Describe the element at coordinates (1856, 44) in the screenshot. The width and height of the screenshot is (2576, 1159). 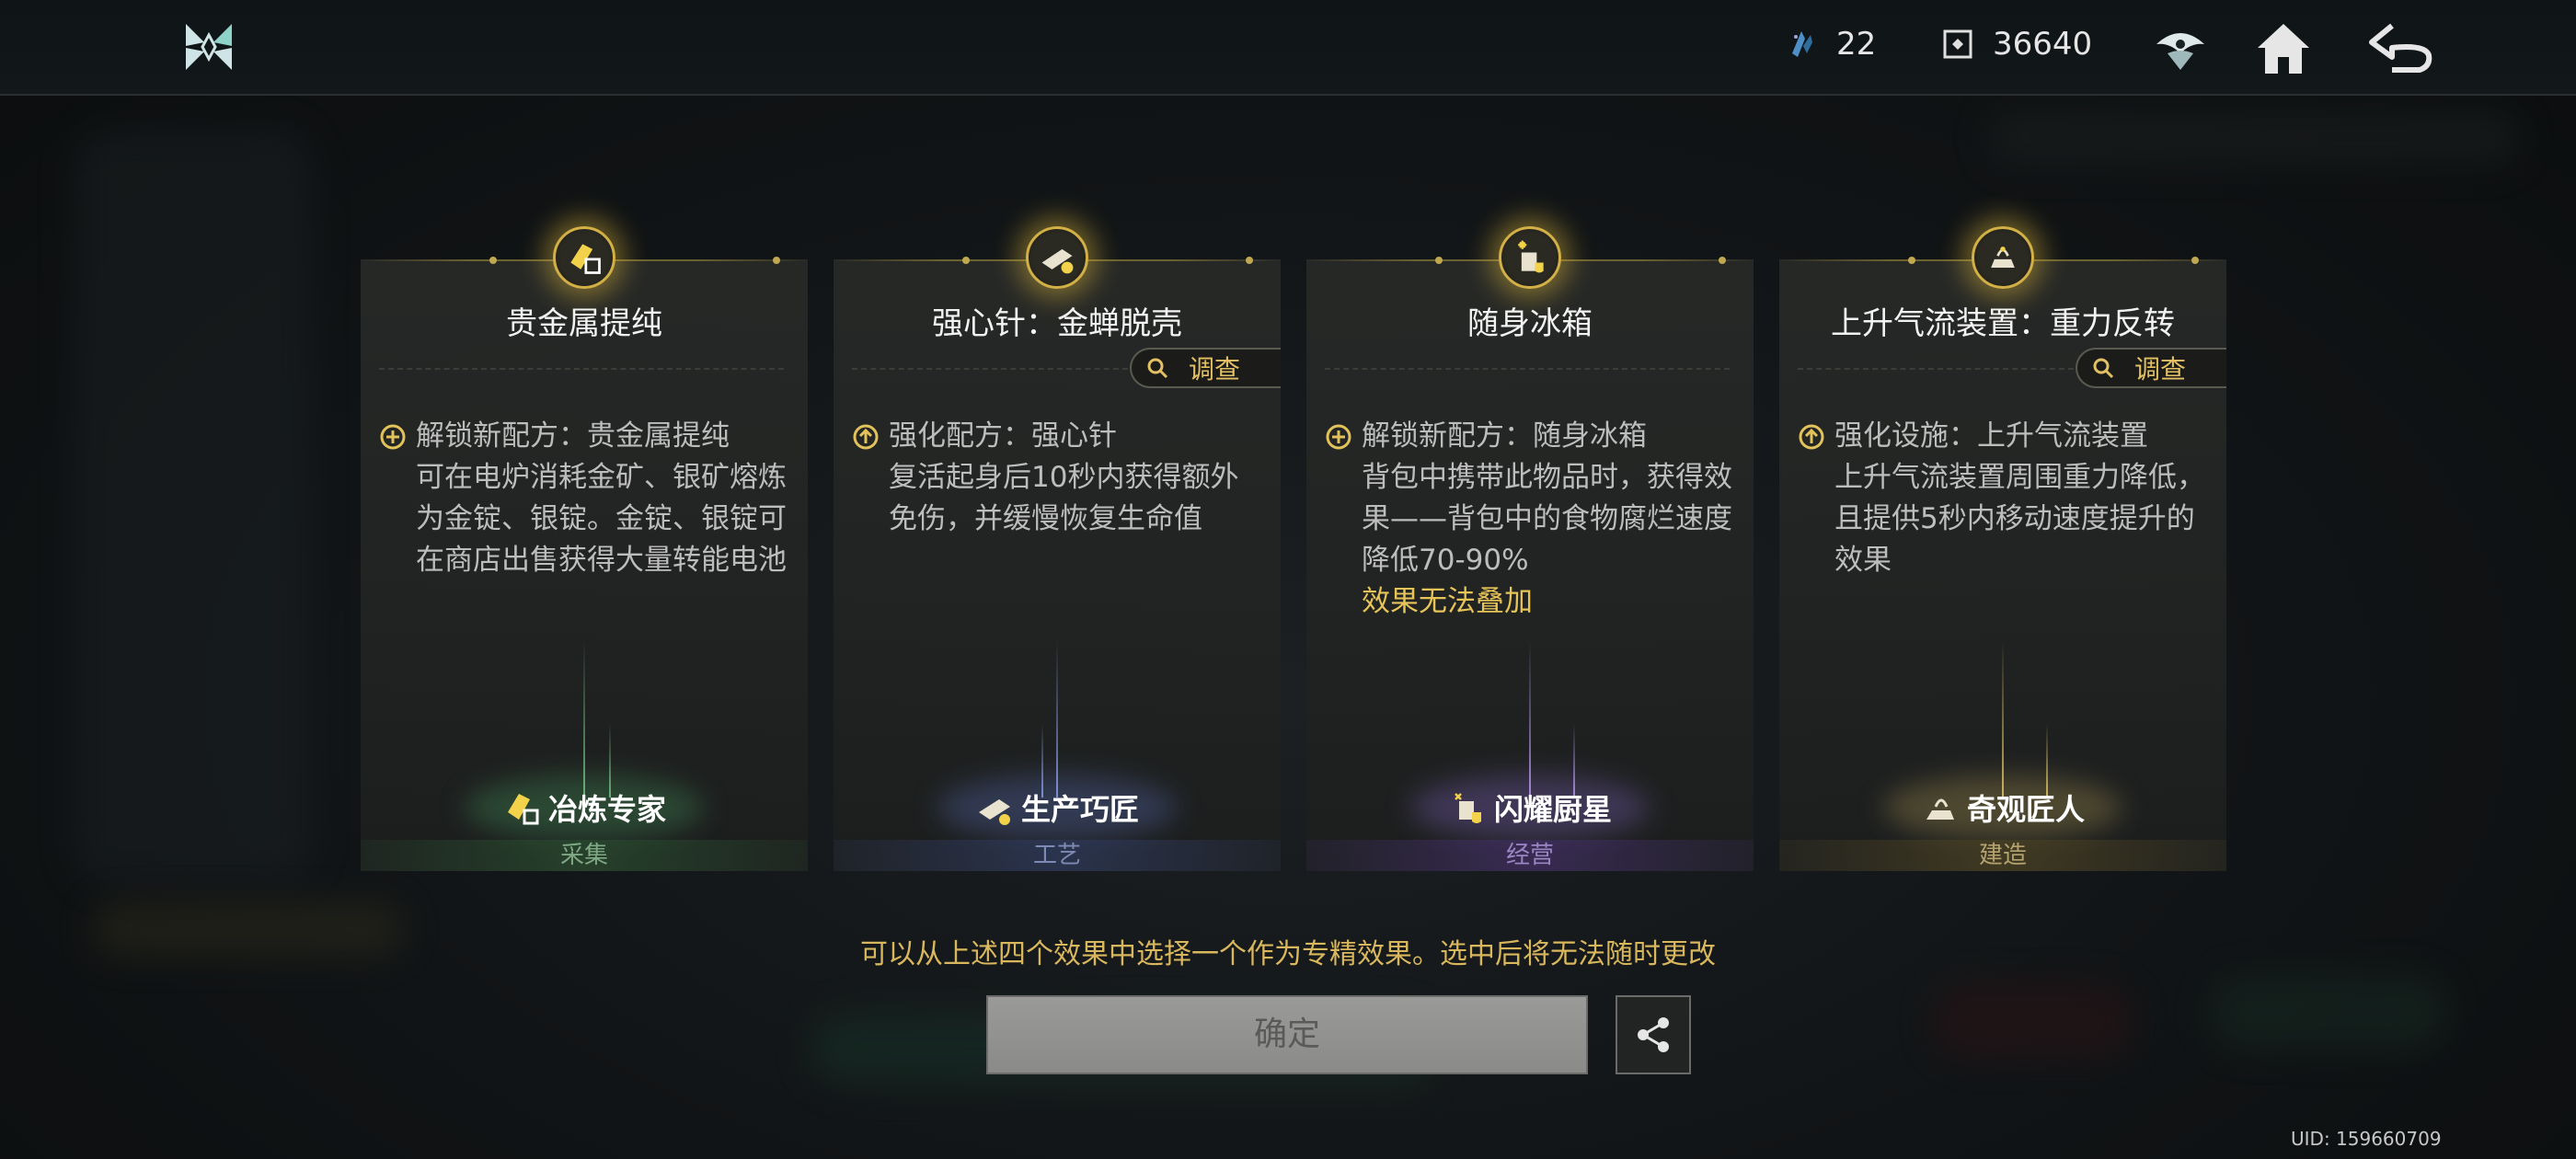
I see `crystal-count: 22` at that location.